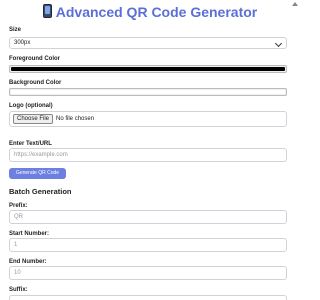 This screenshot has height=300, width=320. What do you see at coordinates (148, 273) in the screenshot?
I see `end-number-input: 10` at bounding box center [148, 273].